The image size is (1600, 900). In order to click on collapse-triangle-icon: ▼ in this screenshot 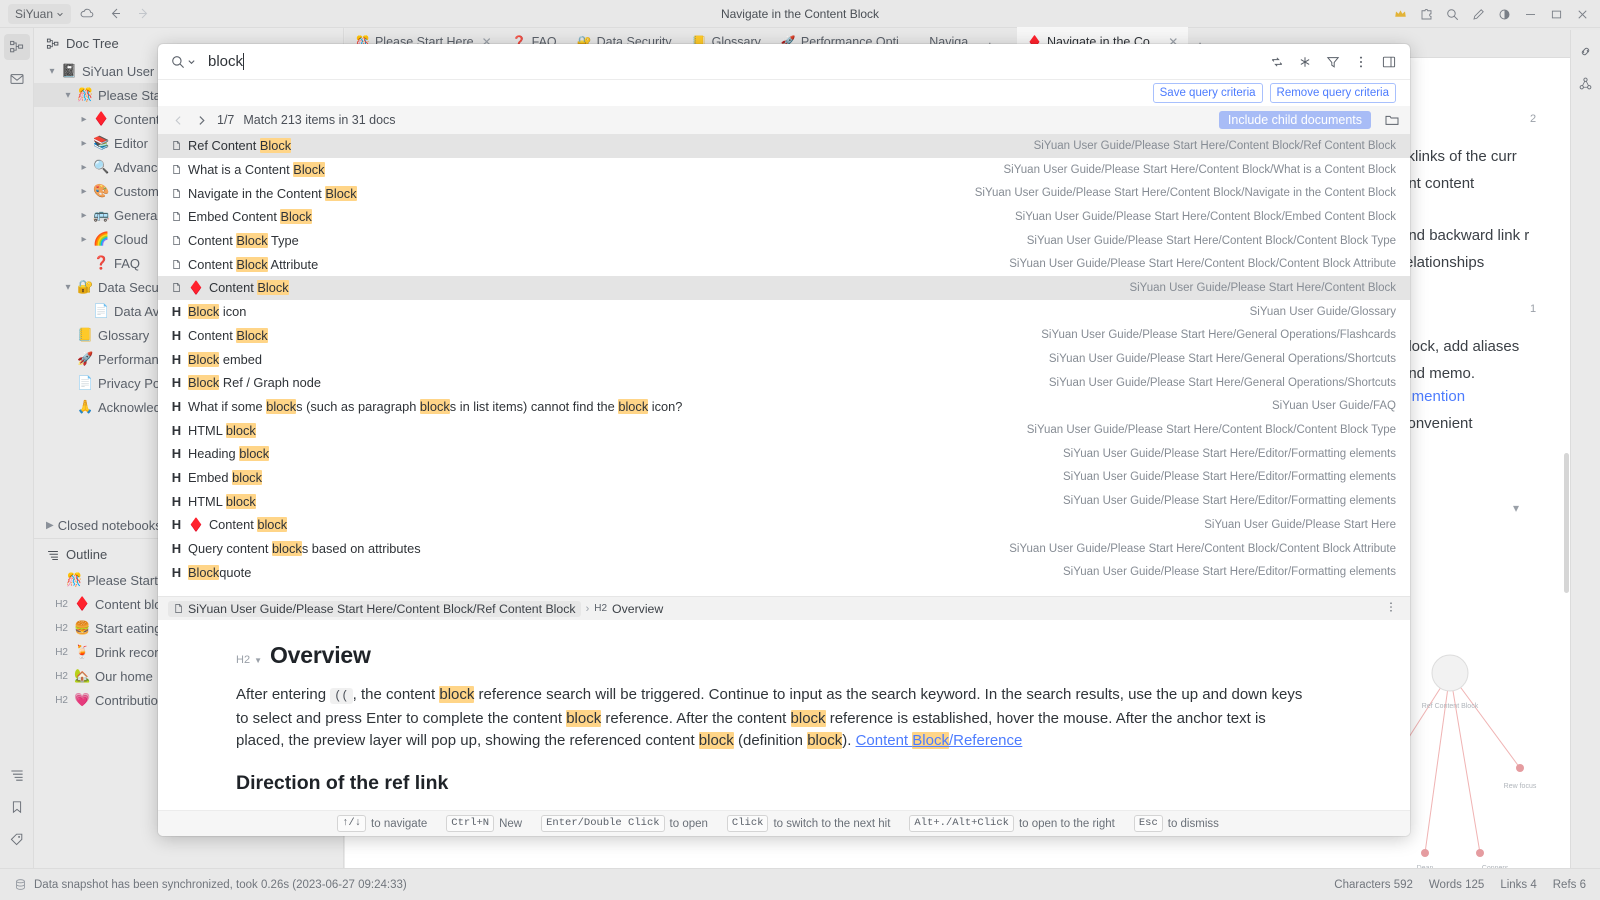, I will do `click(258, 660)`.